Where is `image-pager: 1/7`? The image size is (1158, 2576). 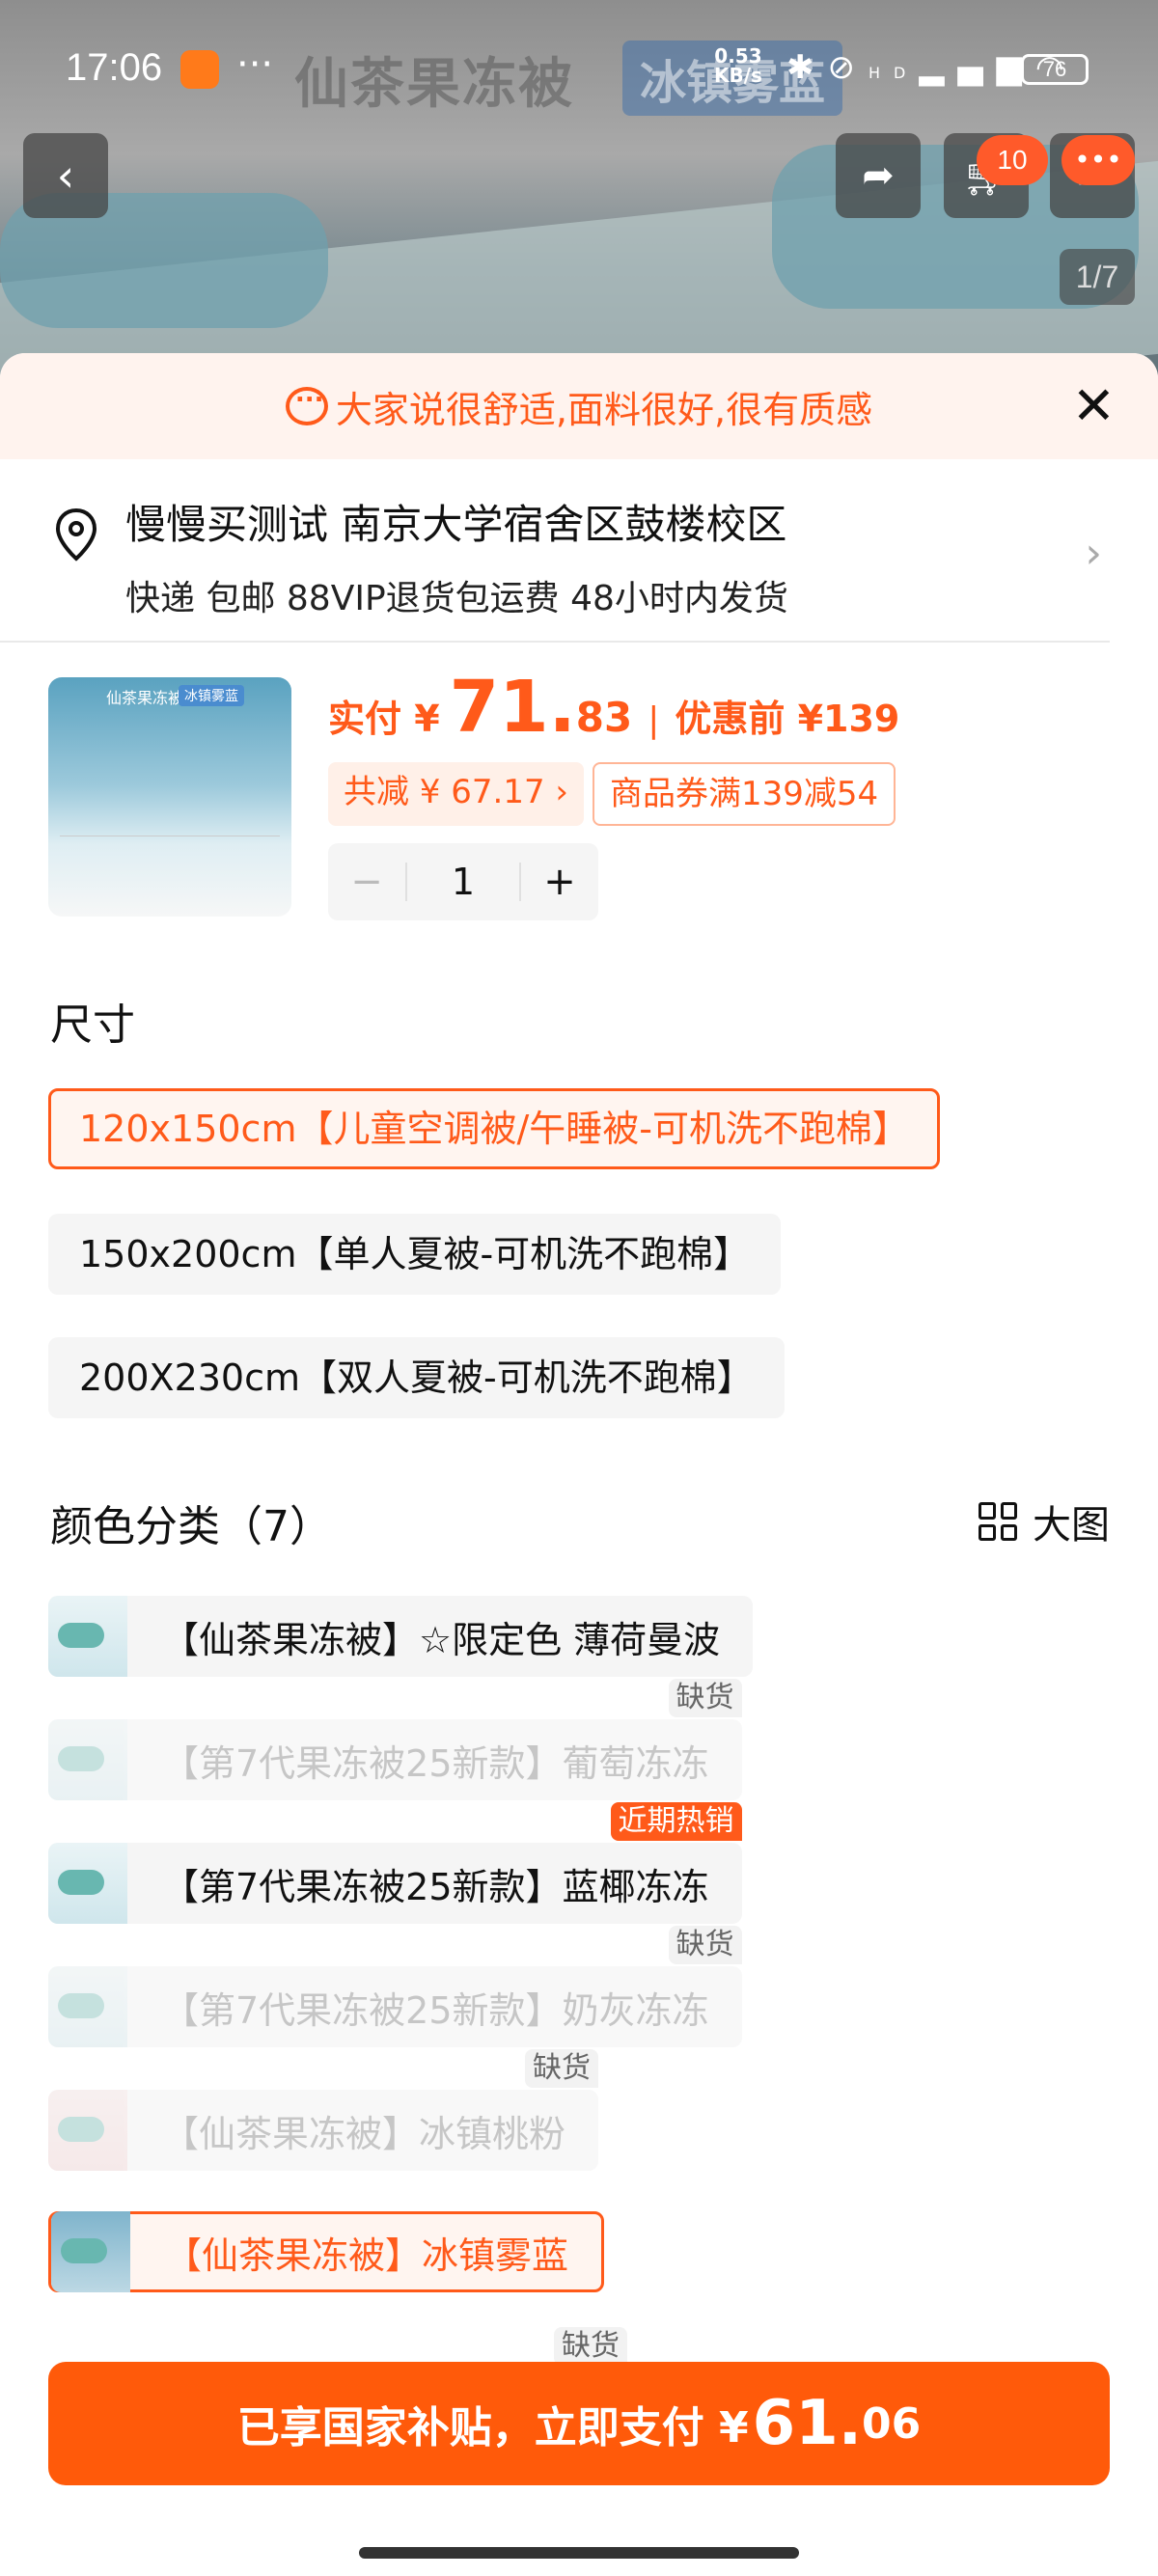
image-pager: 1/7 is located at coordinates (1097, 277).